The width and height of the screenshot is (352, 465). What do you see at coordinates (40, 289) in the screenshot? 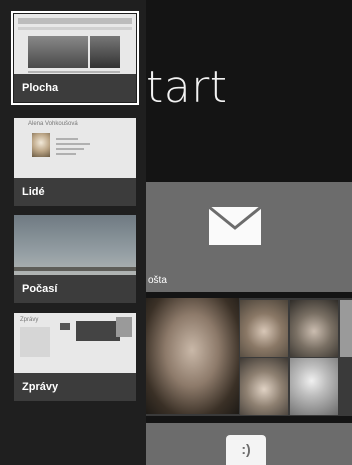
I see `switcher-item-label: Počasí` at bounding box center [40, 289].